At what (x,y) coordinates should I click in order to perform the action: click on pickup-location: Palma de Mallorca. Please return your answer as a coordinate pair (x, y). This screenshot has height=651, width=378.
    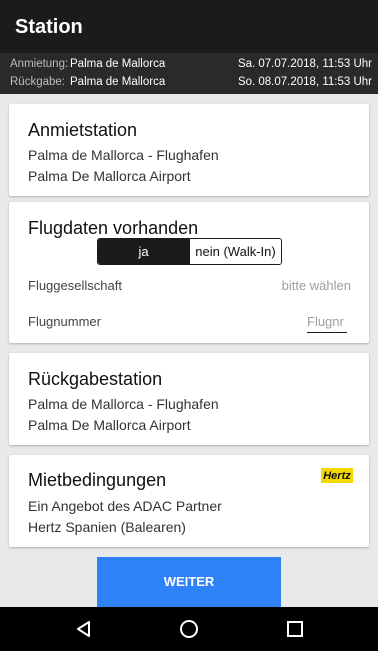
    Looking at the image, I should click on (118, 64).